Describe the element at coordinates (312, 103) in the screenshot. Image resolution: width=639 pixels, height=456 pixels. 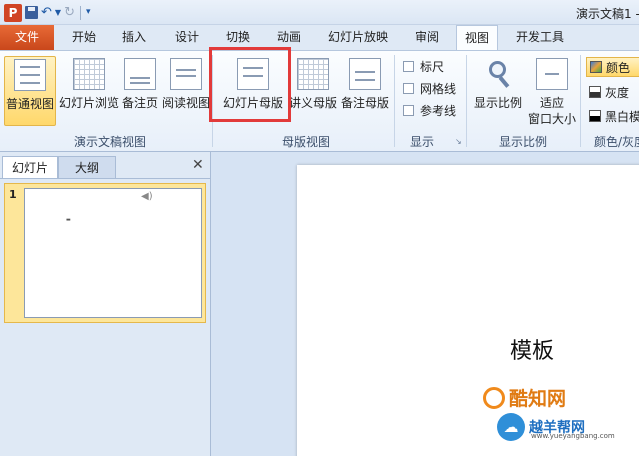
I see `handout-master-label: 讲义母版` at that location.